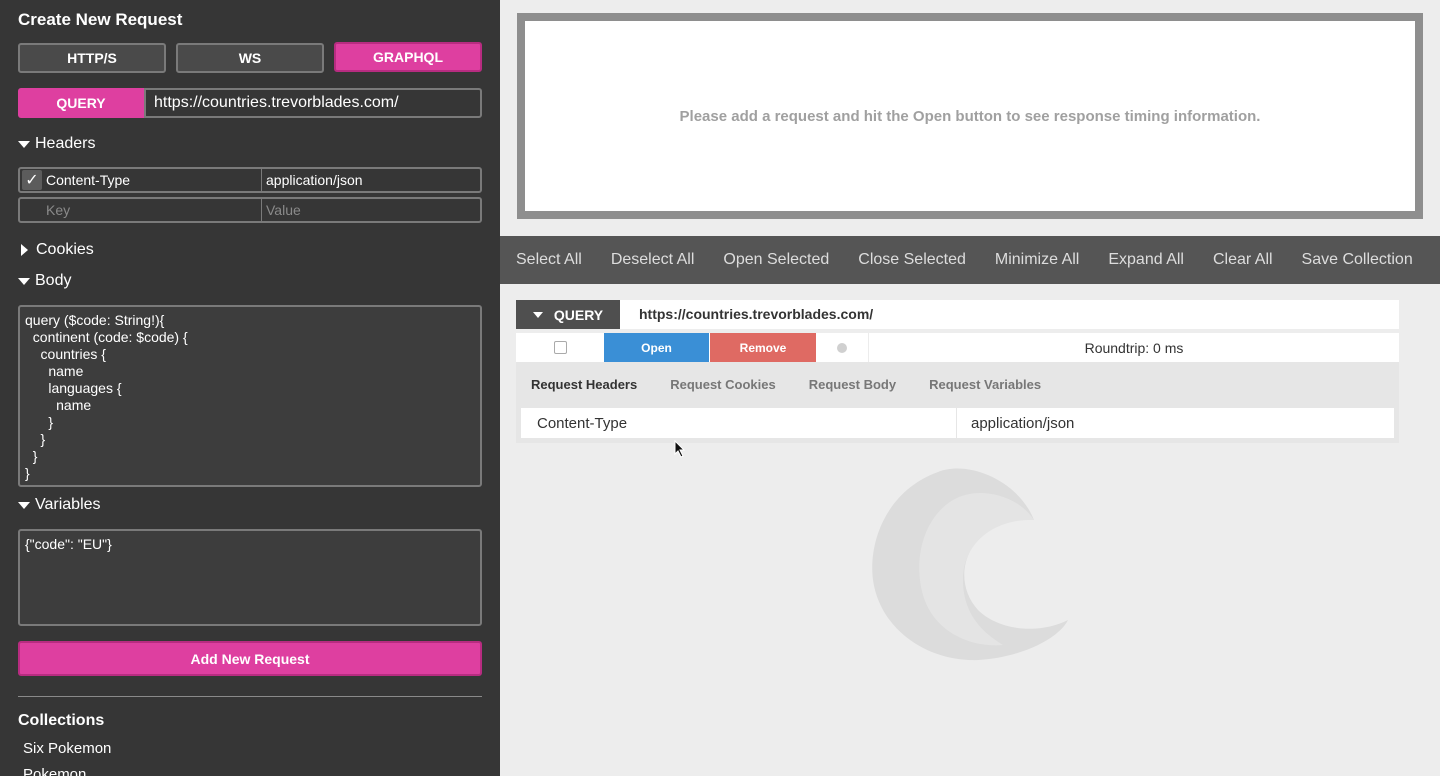 The image size is (1440, 776). I want to click on request-controls: Open Remove Roundtrip: 0 ms, so click(957, 347).